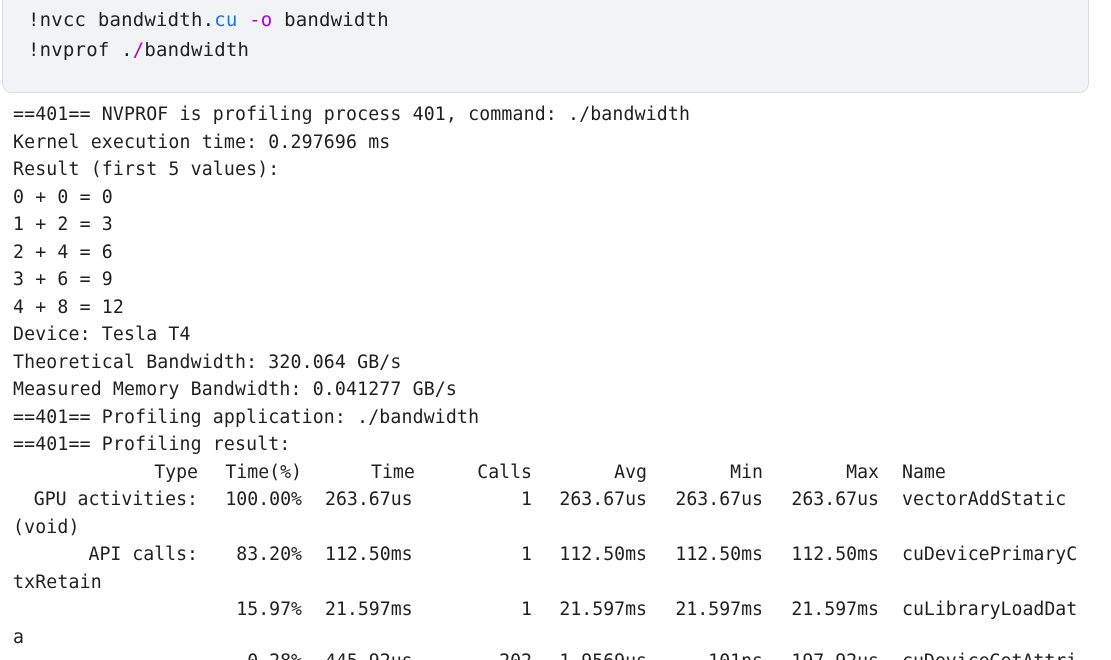  Describe the element at coordinates (603, 499) in the screenshot. I see `row-avg: 263.67us` at that location.